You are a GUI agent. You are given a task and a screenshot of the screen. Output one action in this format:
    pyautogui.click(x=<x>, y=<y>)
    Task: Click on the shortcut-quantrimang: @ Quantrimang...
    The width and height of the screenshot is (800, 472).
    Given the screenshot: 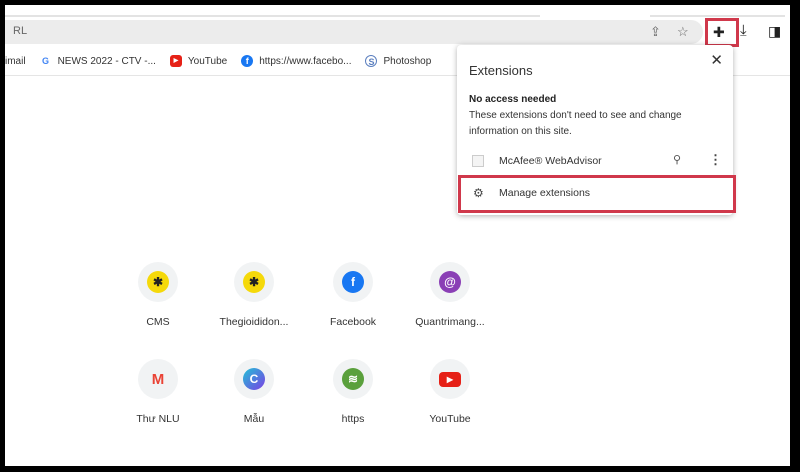 What is the action you would take?
    pyautogui.click(x=450, y=295)
    